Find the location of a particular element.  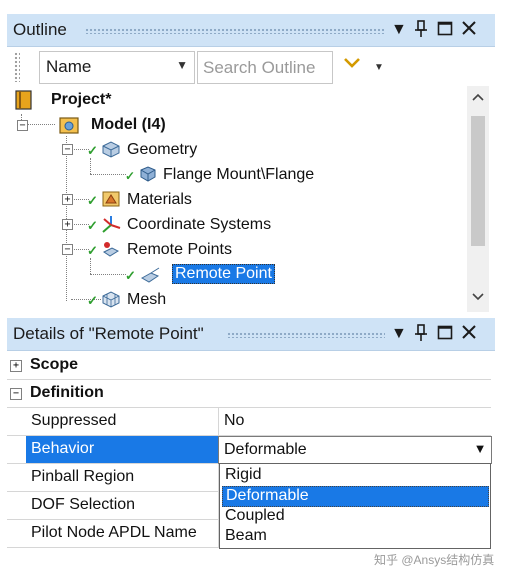

behavior-option-coupled: Coupled is located at coordinates (354, 516).